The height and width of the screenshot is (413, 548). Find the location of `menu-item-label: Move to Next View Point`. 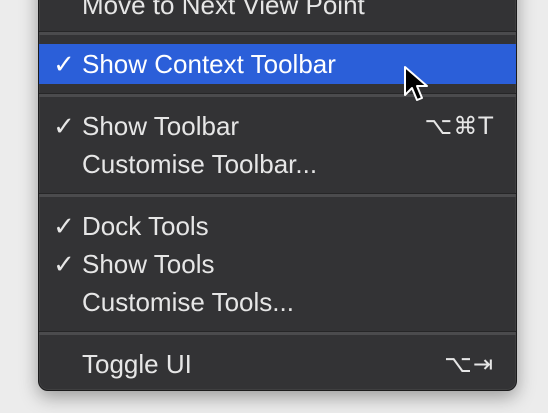

menu-item-label: Move to Next View Point is located at coordinates (223, 10).